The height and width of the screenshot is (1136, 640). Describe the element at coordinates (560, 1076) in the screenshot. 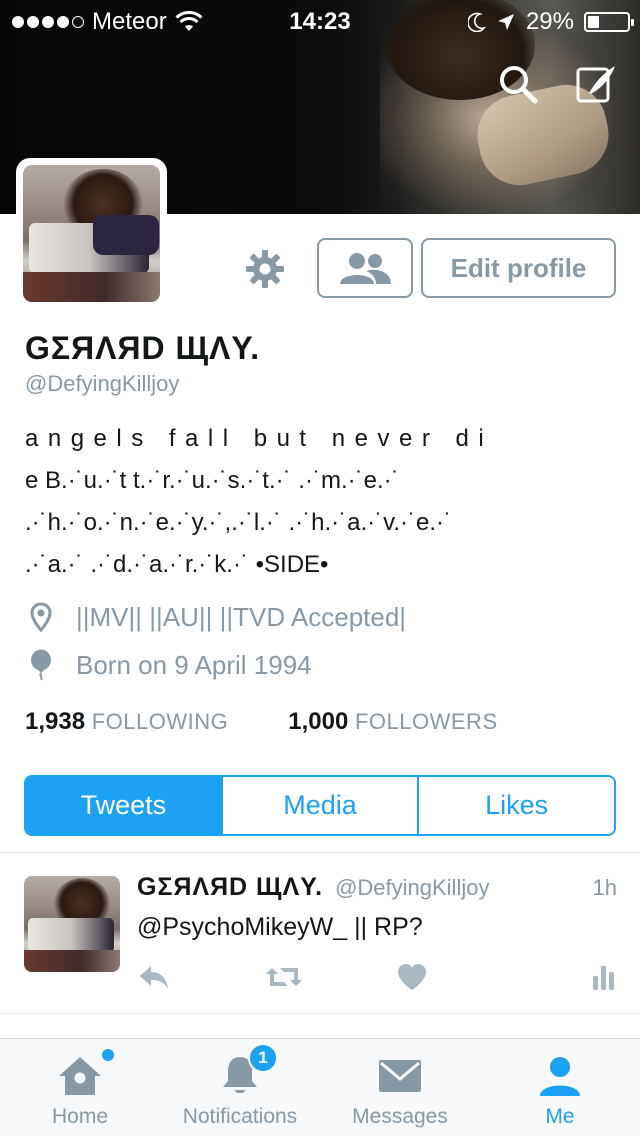

I see `me-person-icon` at that location.